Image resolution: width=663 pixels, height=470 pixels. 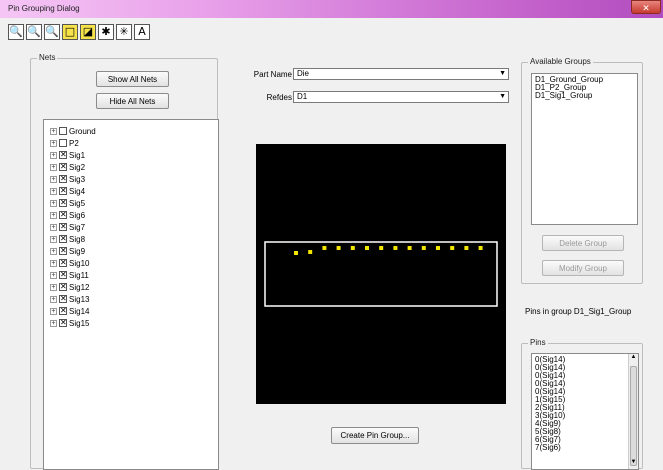 I want to click on asterisk-bold-icon: ✳, so click(x=124, y=32).